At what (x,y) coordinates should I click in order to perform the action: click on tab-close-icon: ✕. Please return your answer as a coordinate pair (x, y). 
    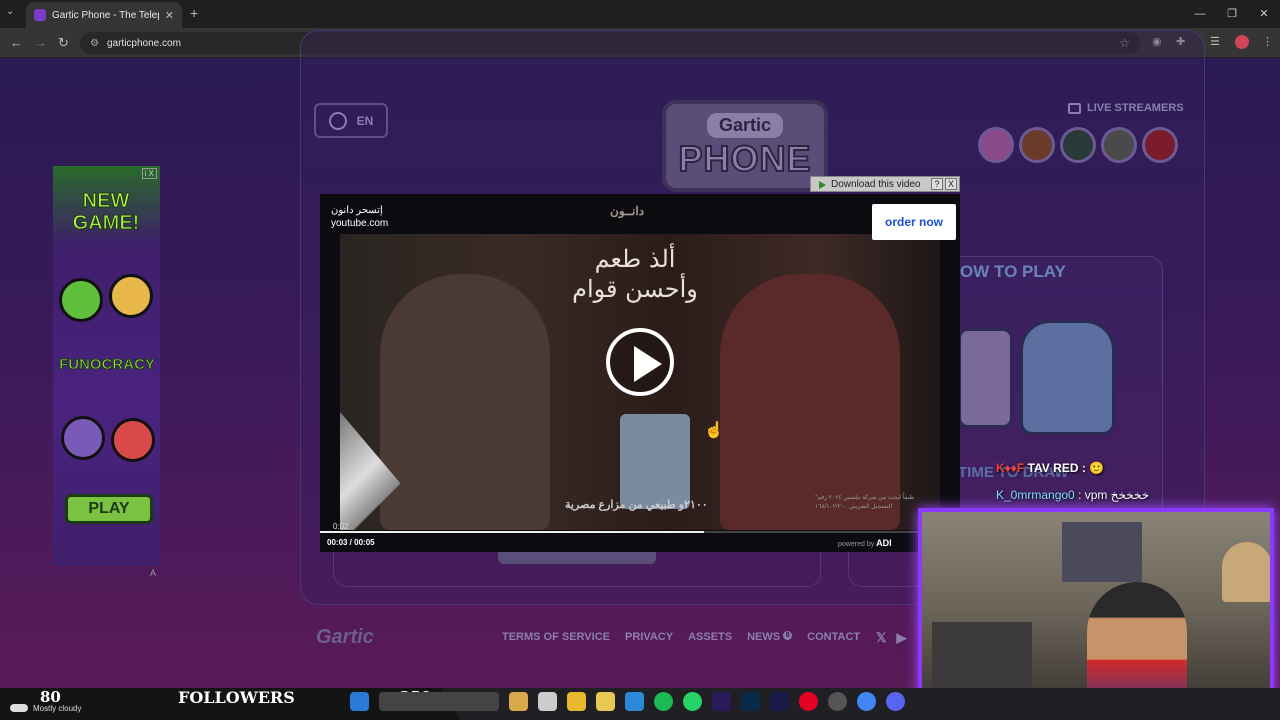
    Looking at the image, I should click on (169, 15).